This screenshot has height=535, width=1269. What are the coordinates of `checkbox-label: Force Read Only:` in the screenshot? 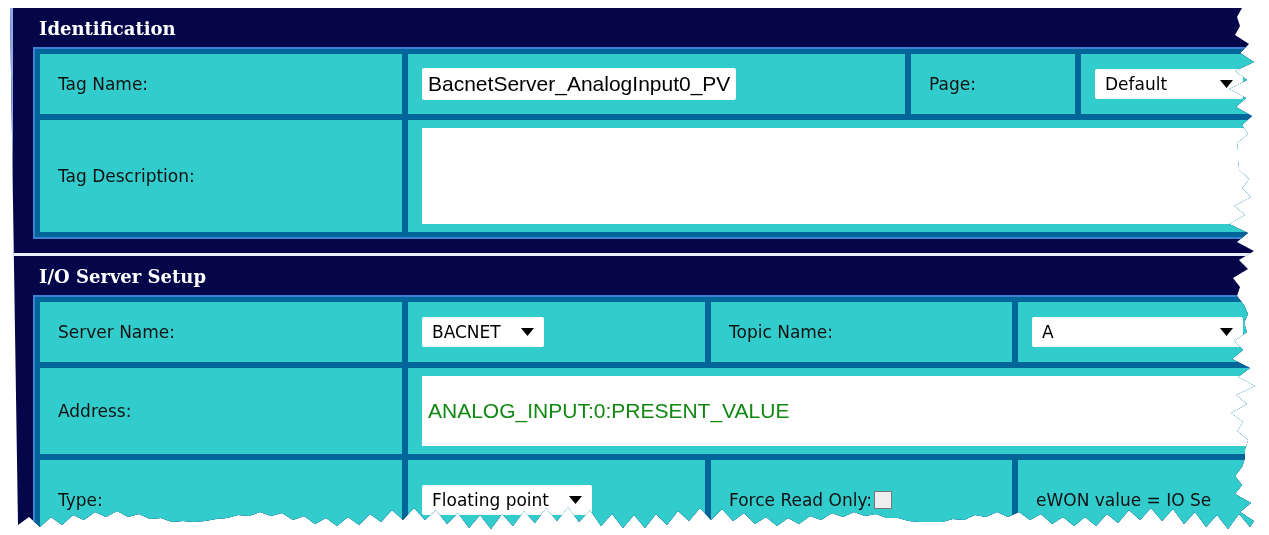 It's located at (800, 500).